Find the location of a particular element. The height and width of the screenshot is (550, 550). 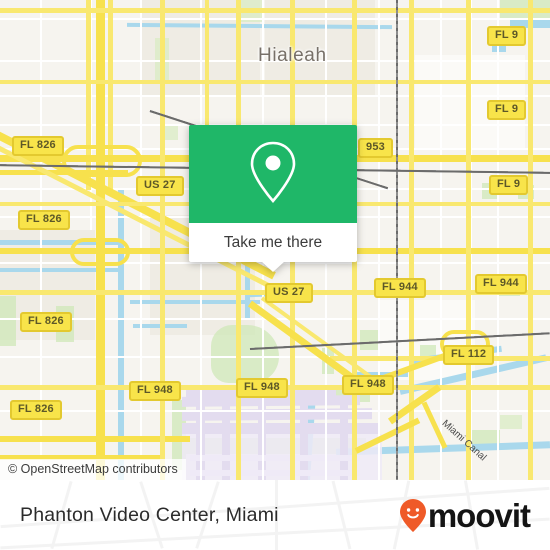

moovit-wordmark: moovit is located at coordinates (479, 515).